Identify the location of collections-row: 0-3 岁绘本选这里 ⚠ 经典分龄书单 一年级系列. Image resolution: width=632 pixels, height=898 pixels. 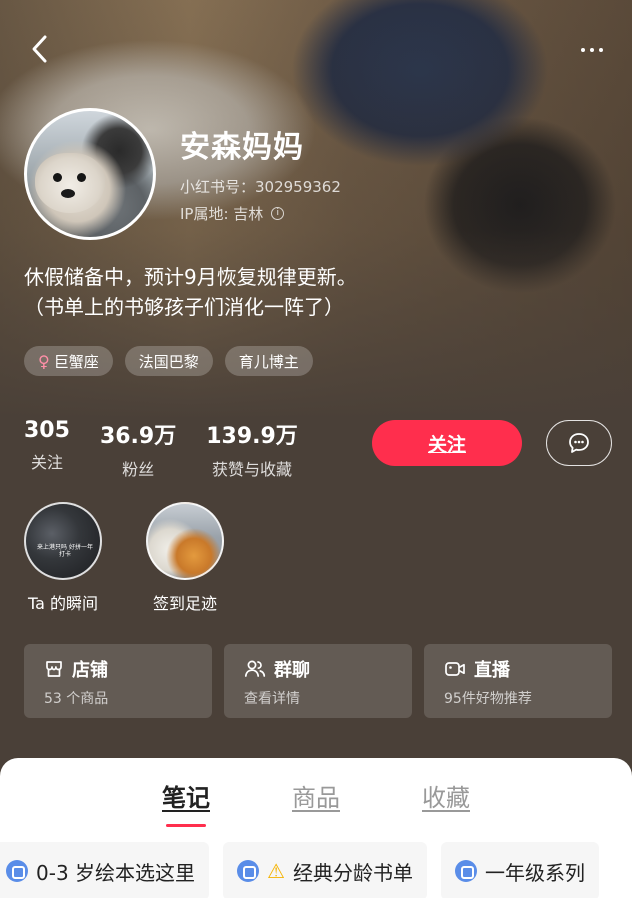
(299, 870).